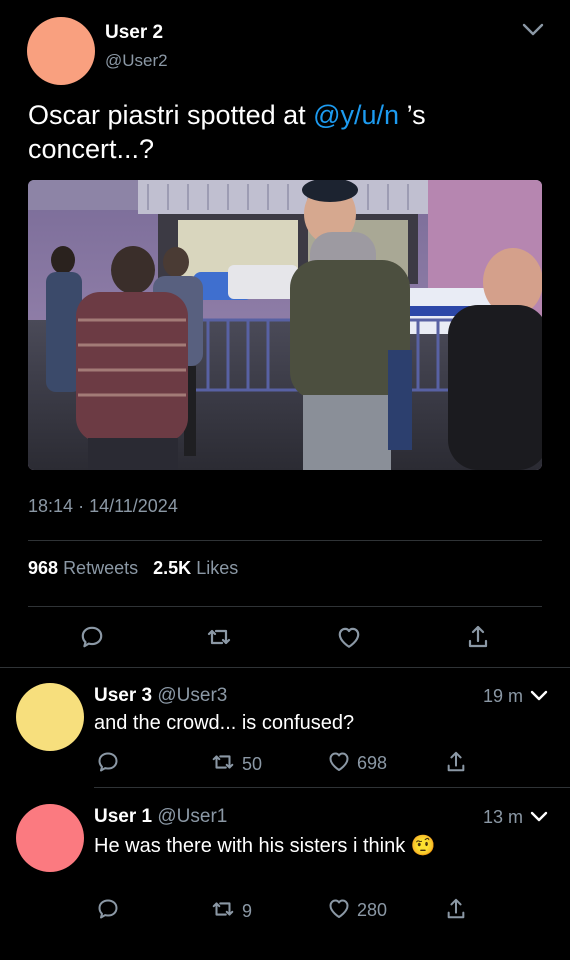 The width and height of the screenshot is (570, 960). What do you see at coordinates (217, 568) in the screenshot?
I see `like-label: Likes` at bounding box center [217, 568].